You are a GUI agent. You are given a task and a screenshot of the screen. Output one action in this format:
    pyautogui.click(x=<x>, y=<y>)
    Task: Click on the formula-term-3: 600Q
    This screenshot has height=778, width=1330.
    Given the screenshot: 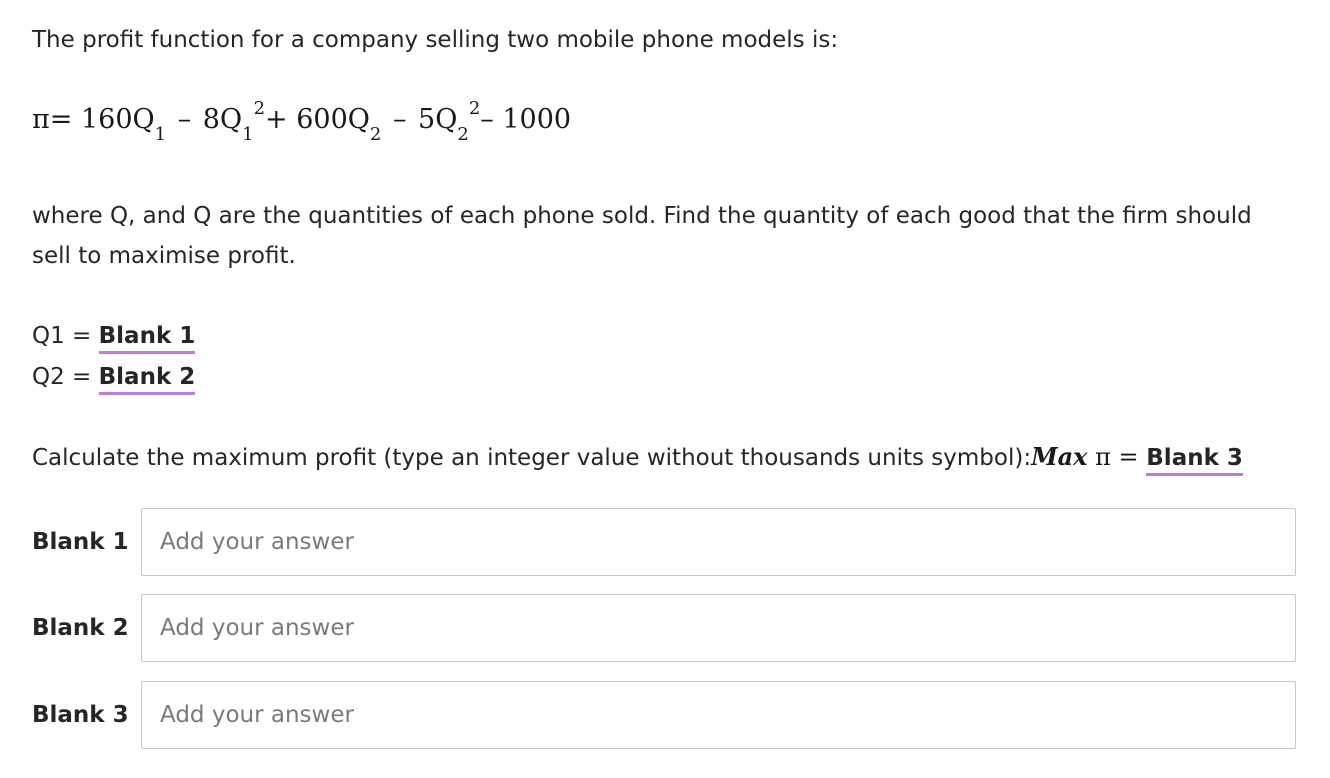 What is the action you would take?
    pyautogui.click(x=333, y=119)
    